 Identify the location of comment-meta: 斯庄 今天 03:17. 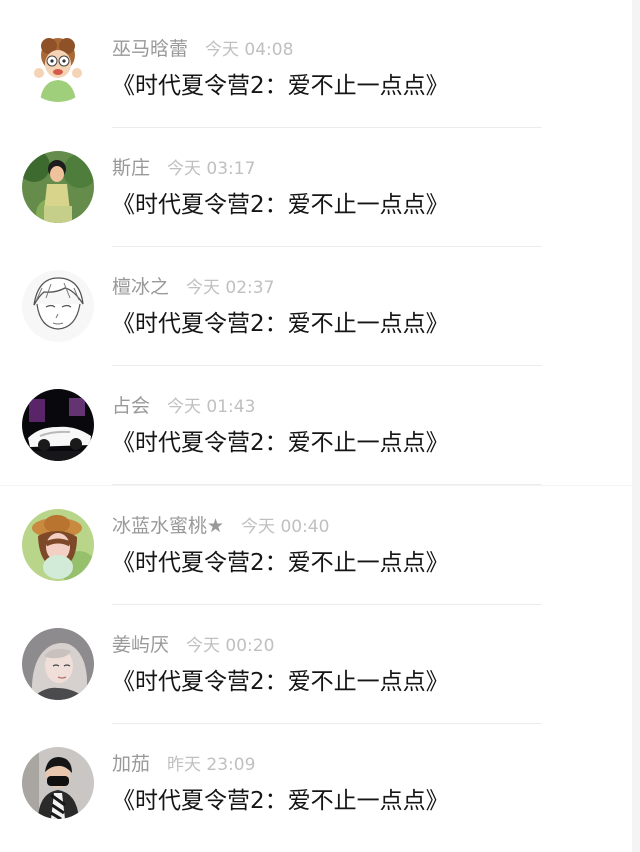
(183, 168).